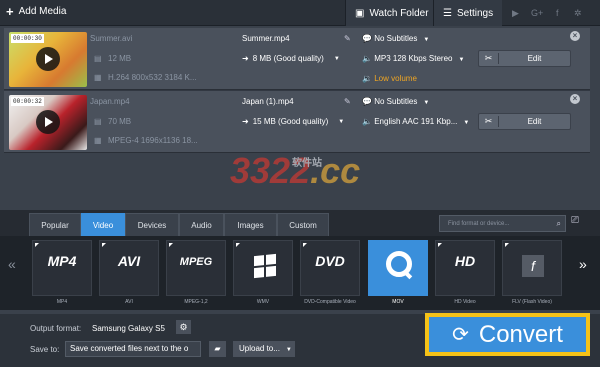 Image resolution: width=600 pixels, height=367 pixels. What do you see at coordinates (502, 223) in the screenshot?
I see `format-search-input: Find format or device... ⌕` at bounding box center [502, 223].